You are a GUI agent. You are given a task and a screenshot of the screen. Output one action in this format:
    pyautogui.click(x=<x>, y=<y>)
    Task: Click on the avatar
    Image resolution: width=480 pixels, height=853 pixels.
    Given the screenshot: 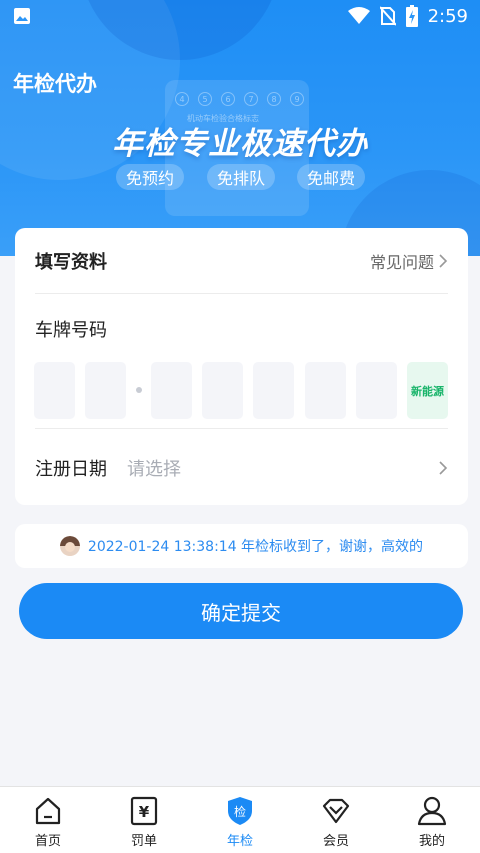 What is the action you would take?
    pyautogui.click(x=69, y=546)
    